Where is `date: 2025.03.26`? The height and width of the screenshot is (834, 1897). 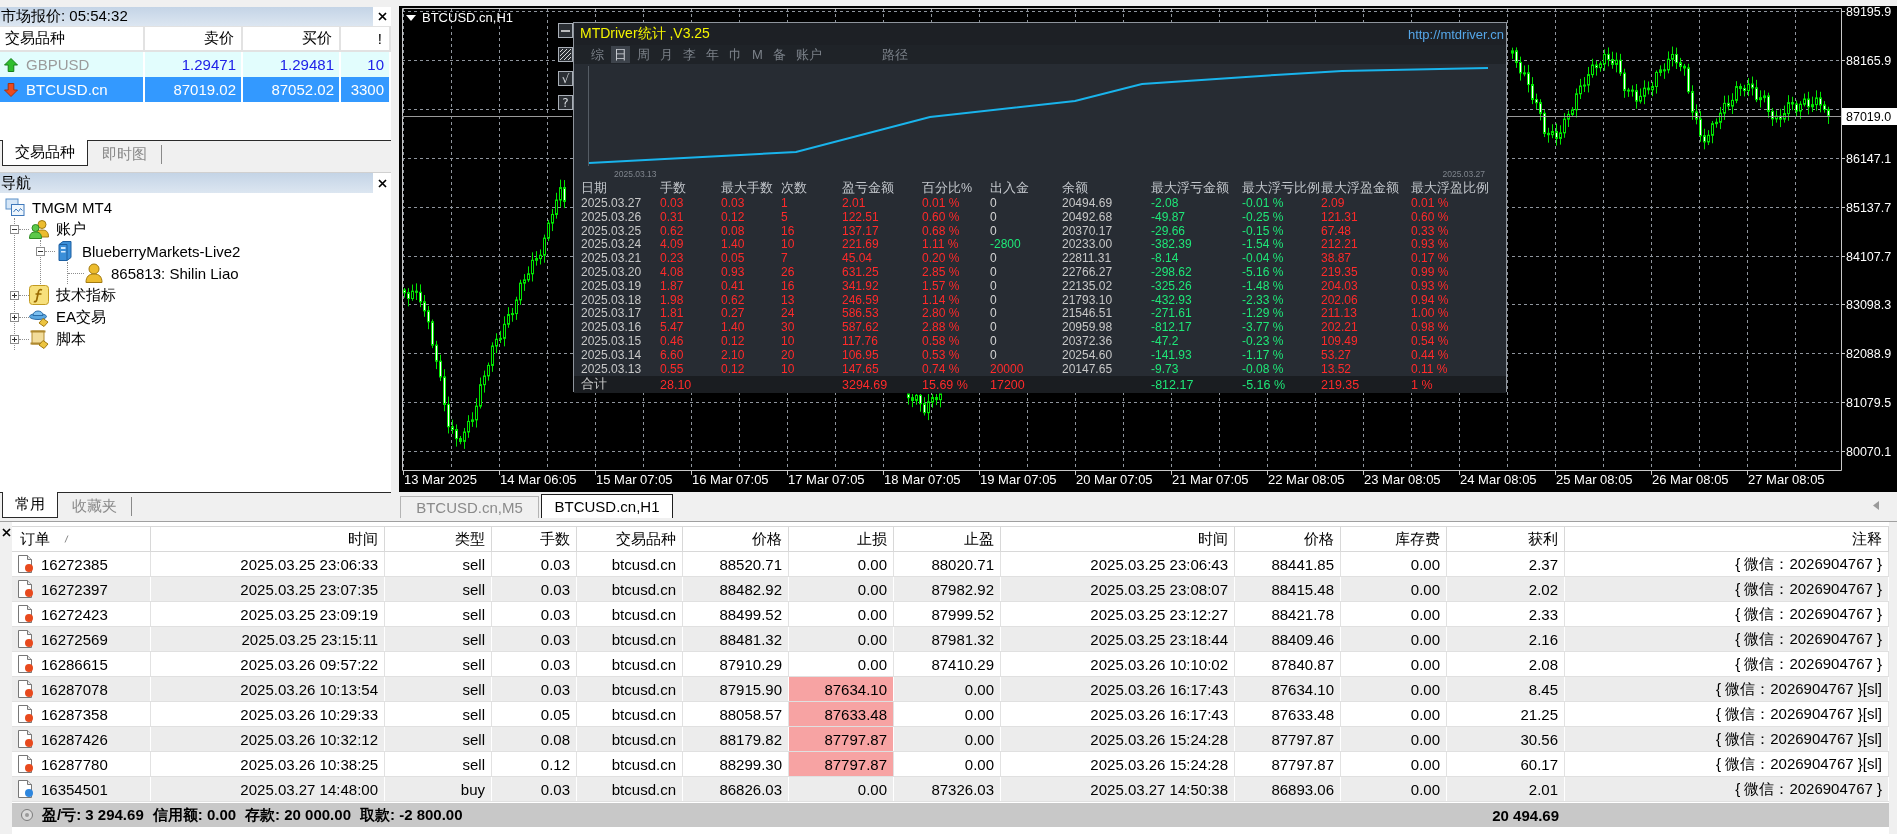
date: 2025.03.26 is located at coordinates (612, 217).